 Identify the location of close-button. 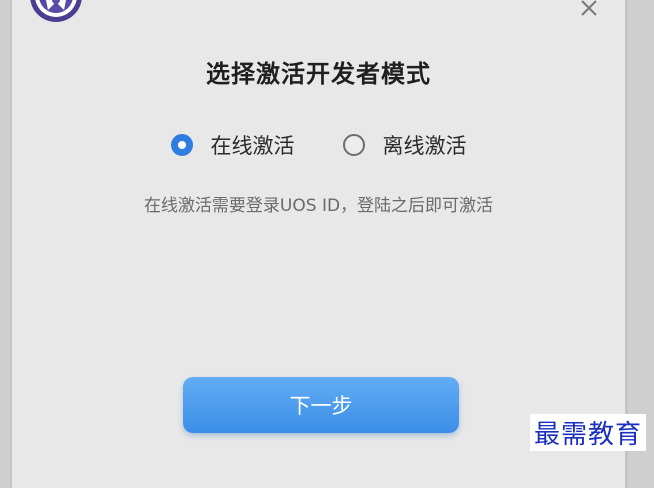
(589, 11).